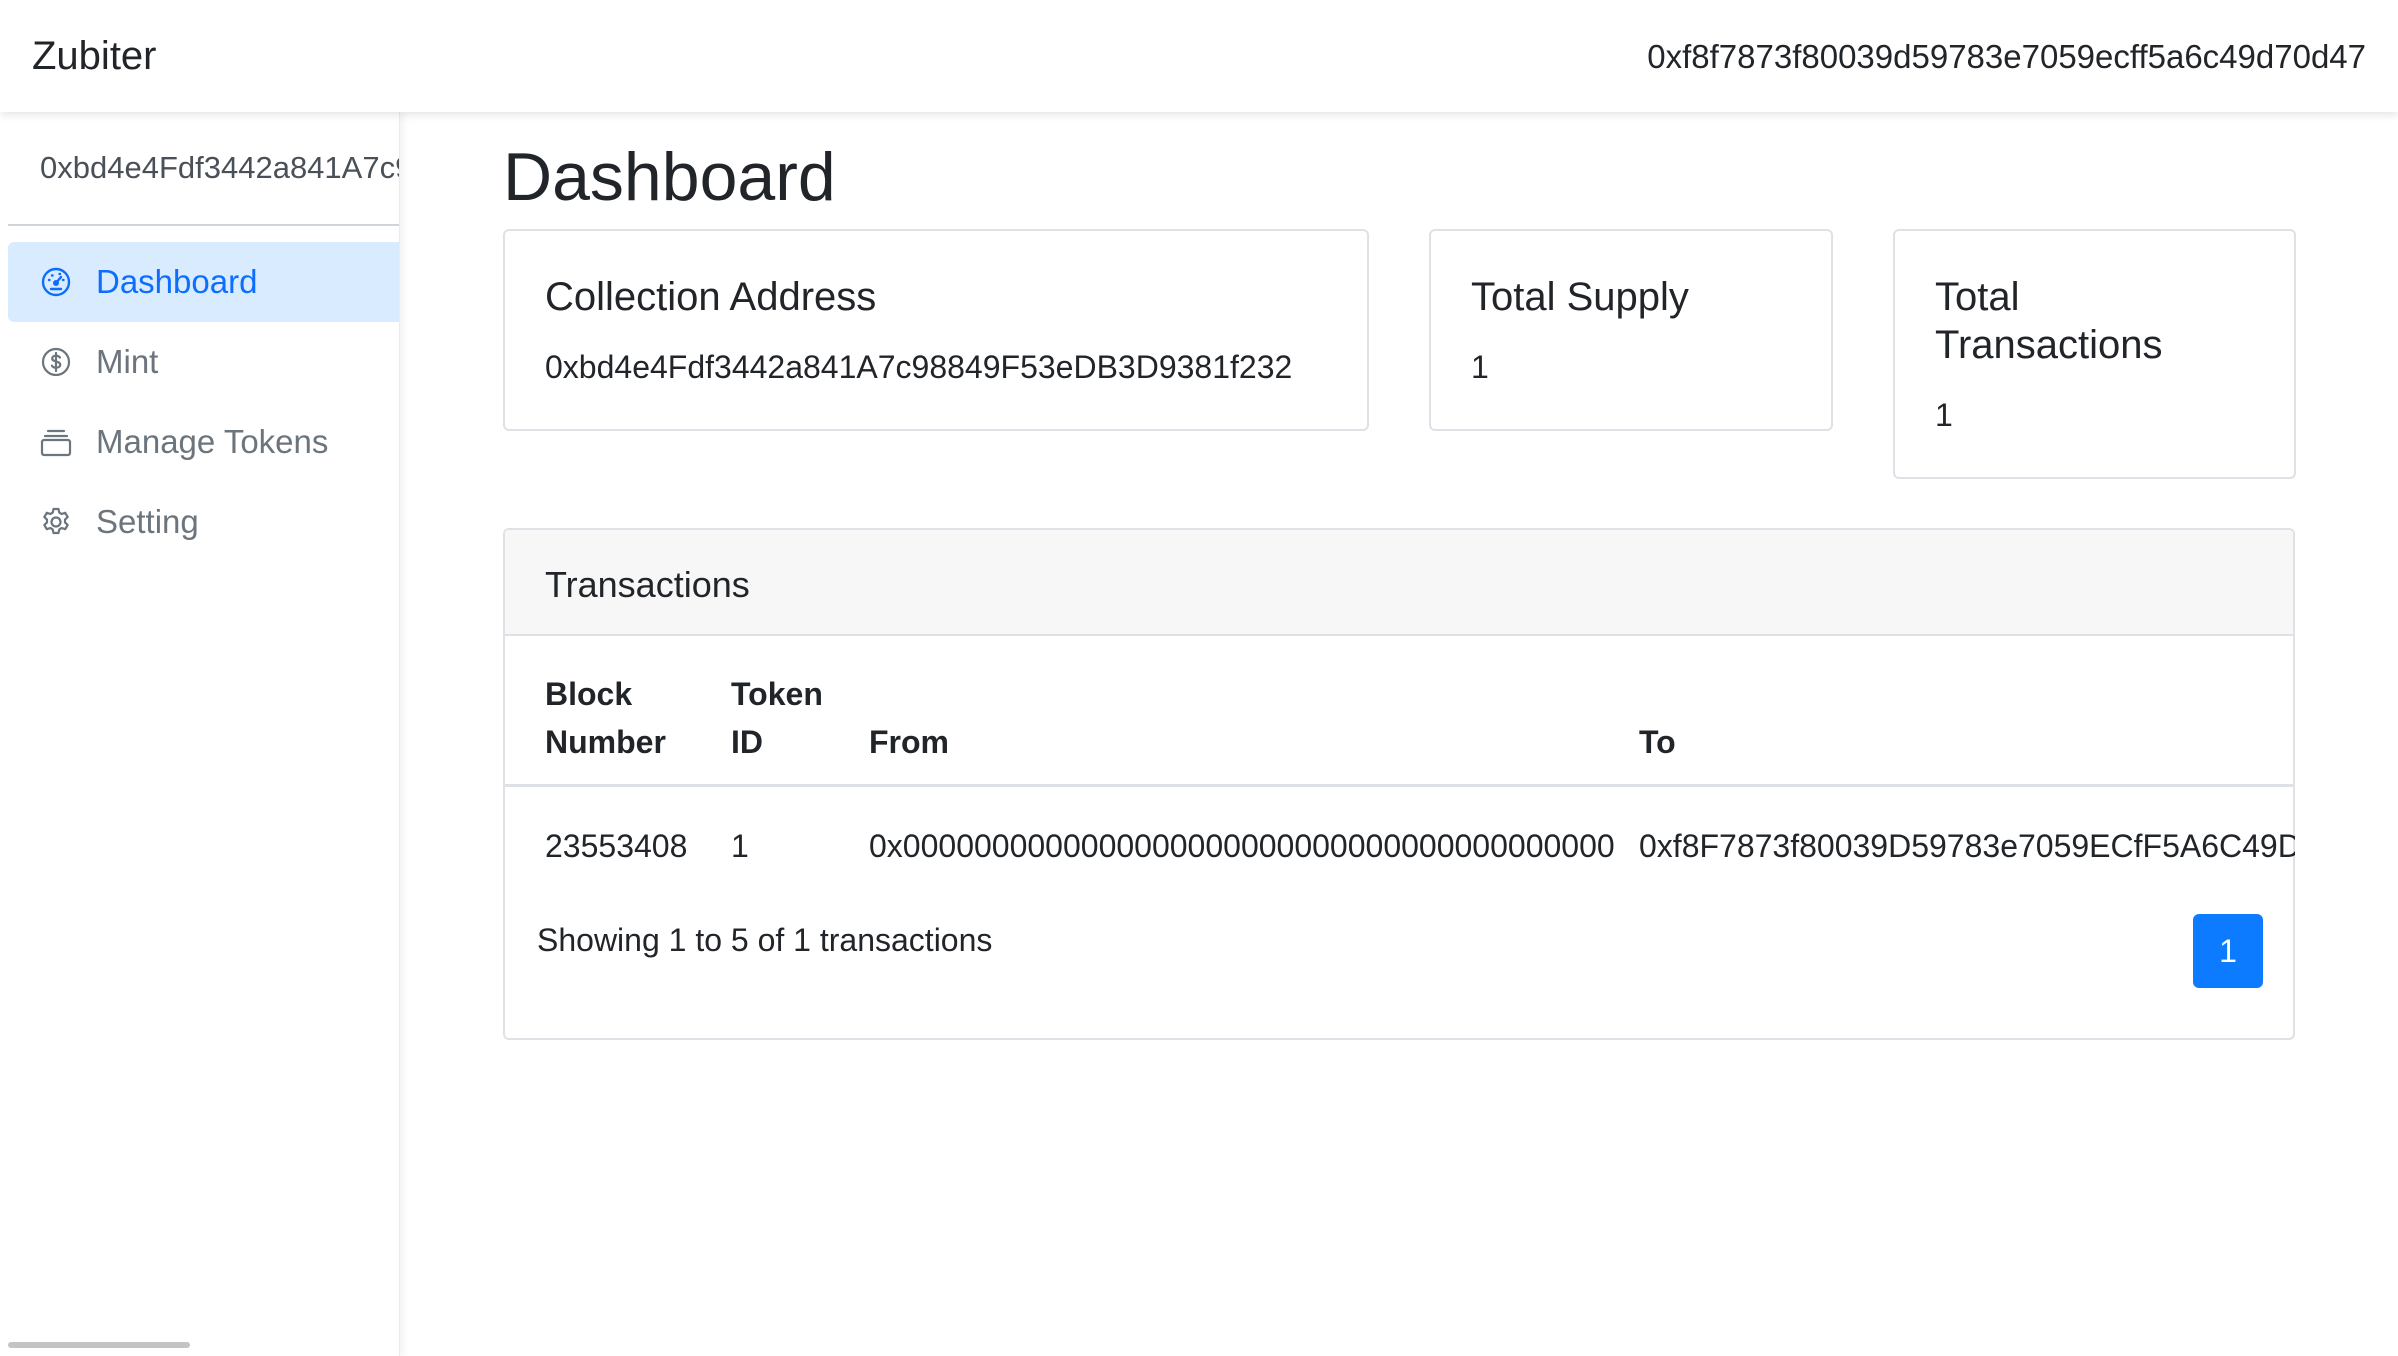 The image size is (2398, 1356). I want to click on total-transactions-card: Total Transactions 1, so click(2094, 354).